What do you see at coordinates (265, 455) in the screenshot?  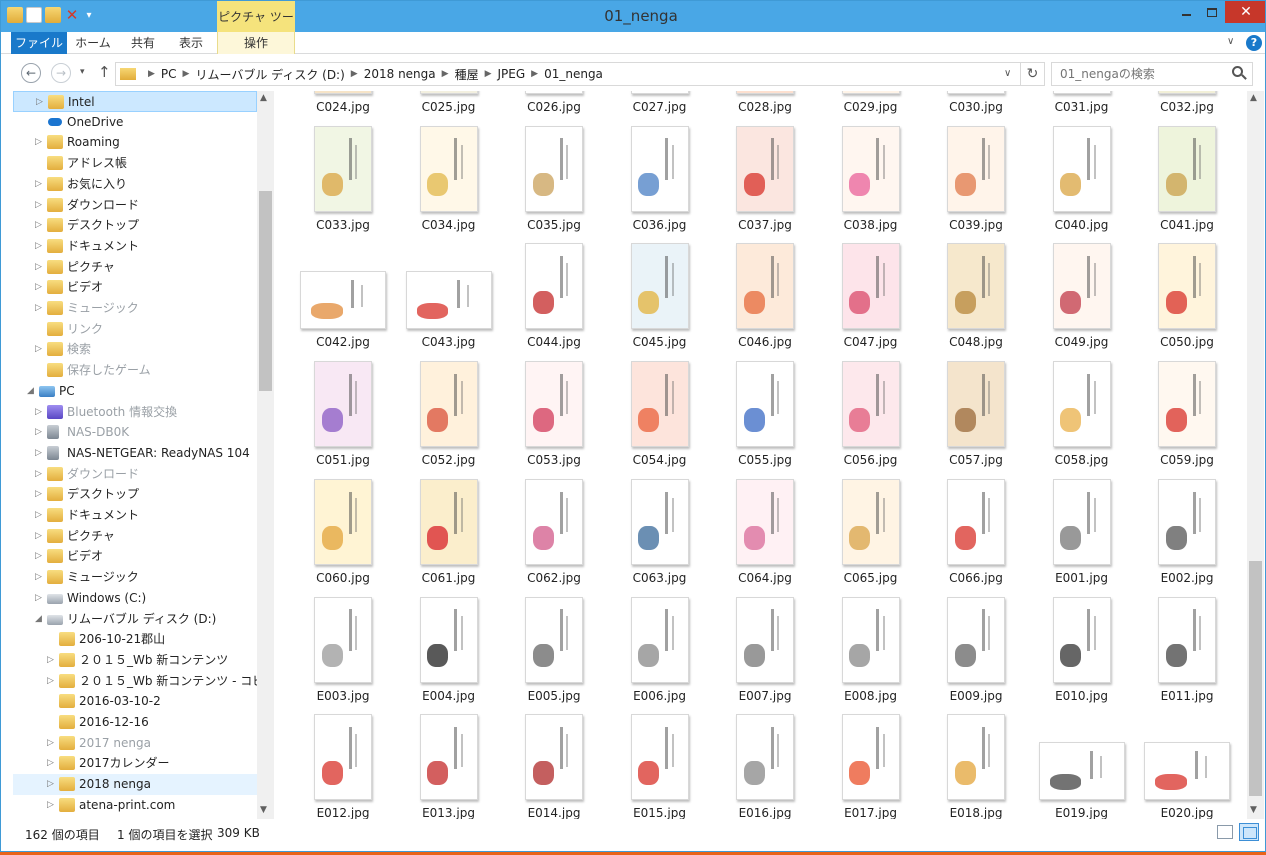 I see `navigation-pane-scrollbar: ▲ ▼` at bounding box center [265, 455].